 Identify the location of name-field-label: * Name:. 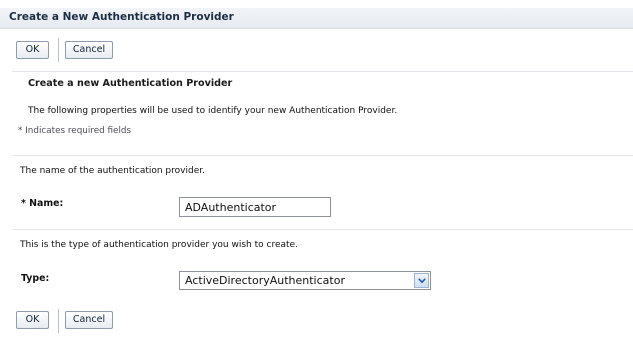
(42, 203).